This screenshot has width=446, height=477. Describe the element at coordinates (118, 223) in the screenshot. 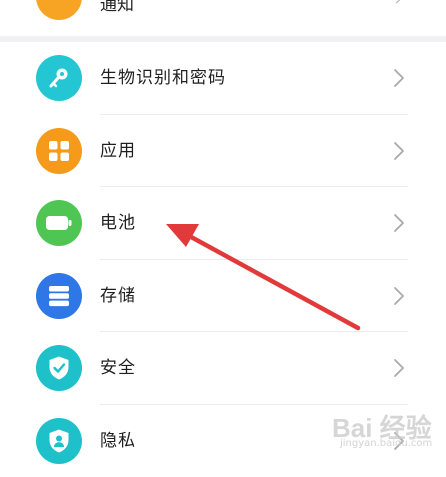

I see `settings-item-label: 电池` at that location.